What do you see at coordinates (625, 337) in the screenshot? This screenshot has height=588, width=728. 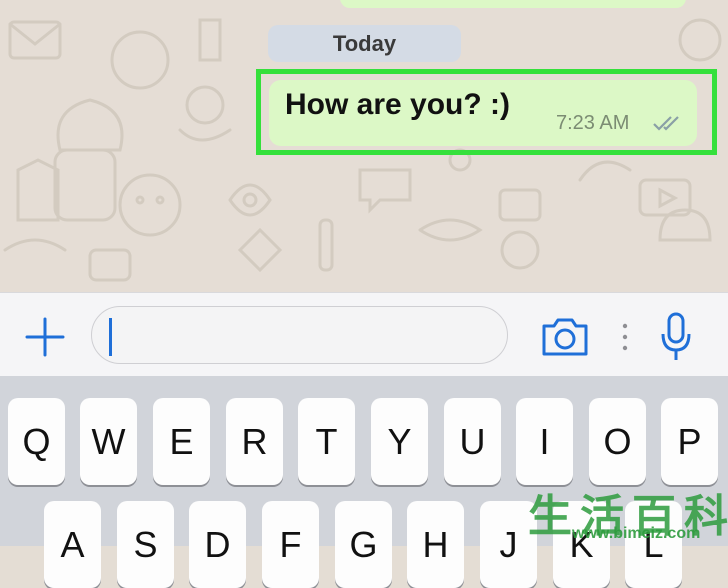 I see `vertical-dots-icon` at bounding box center [625, 337].